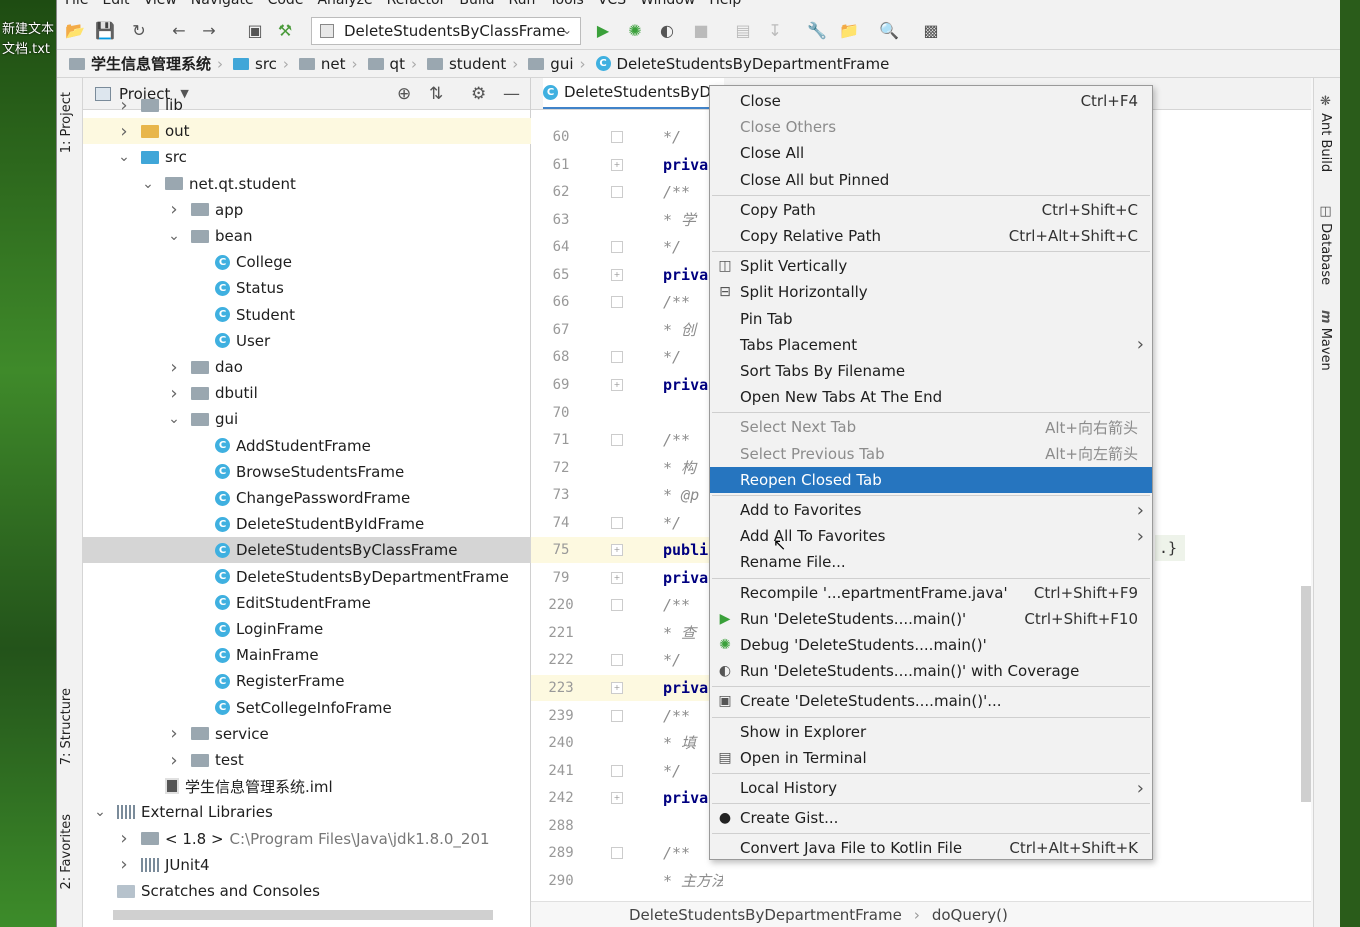 The height and width of the screenshot is (927, 1360). I want to click on menu-code: Code, so click(286, 4).